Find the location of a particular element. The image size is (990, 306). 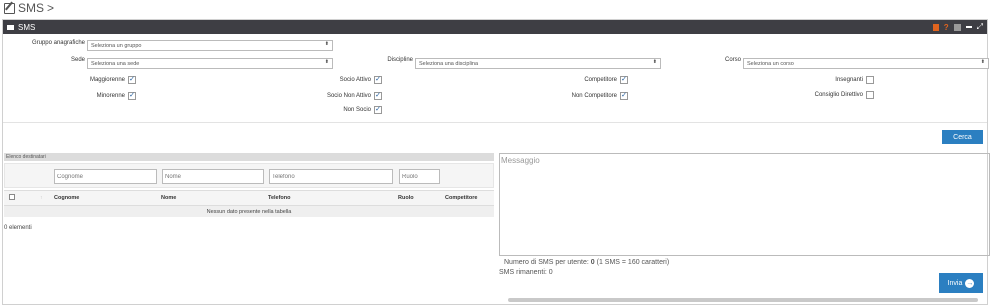

collapse-icon is located at coordinates (968, 27).